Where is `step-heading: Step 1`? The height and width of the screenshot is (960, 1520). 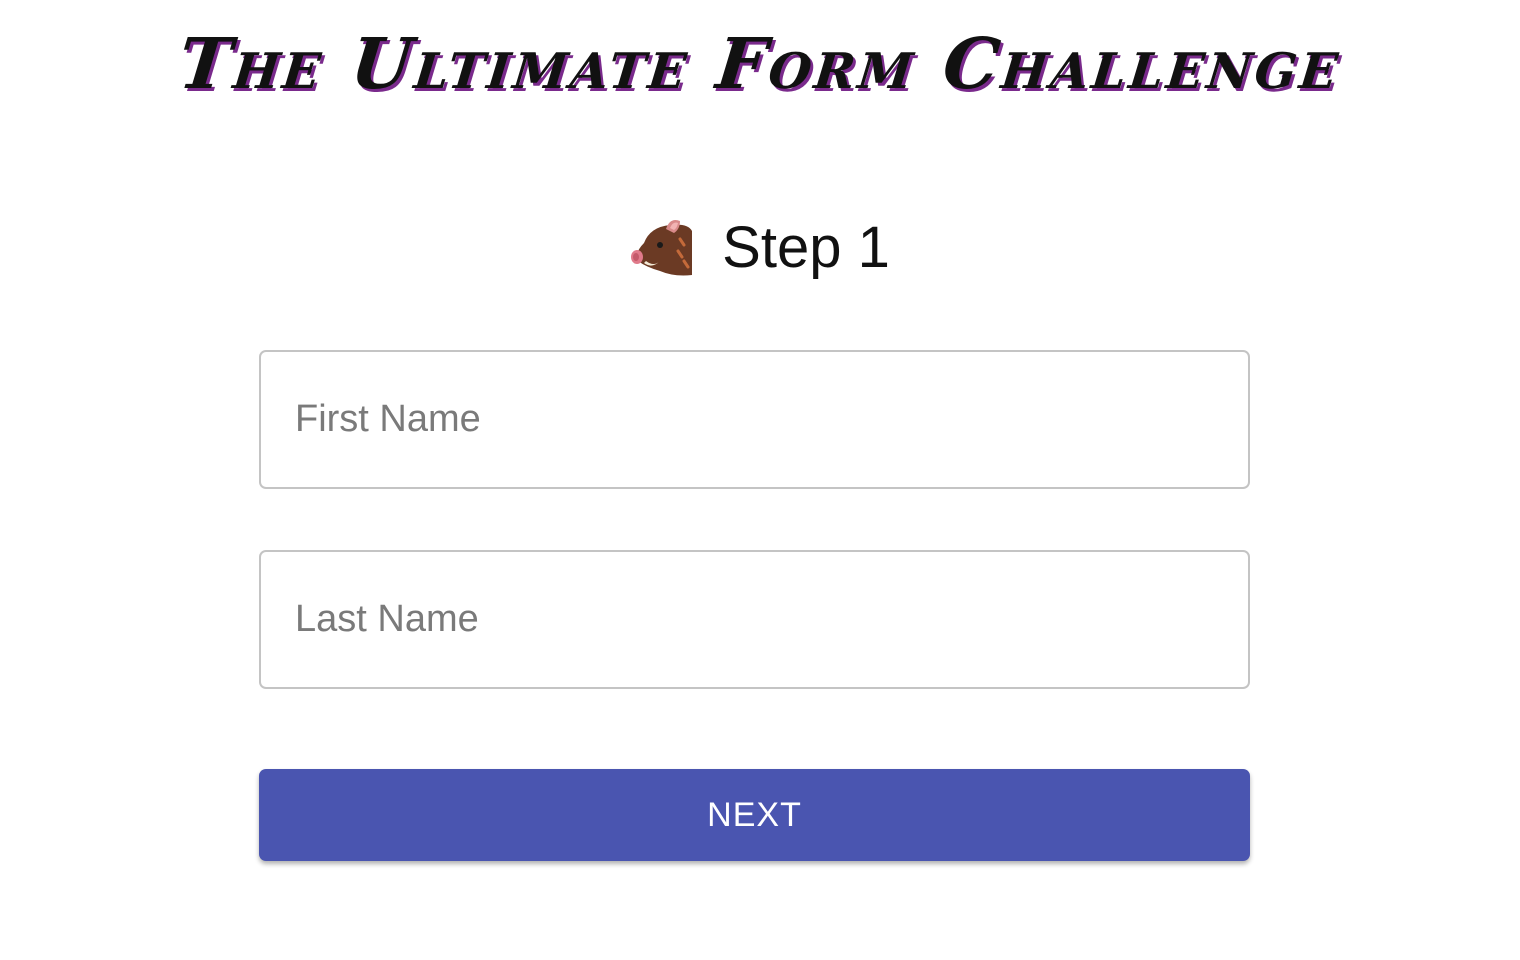
step-heading: Step 1 is located at coordinates (760, 248).